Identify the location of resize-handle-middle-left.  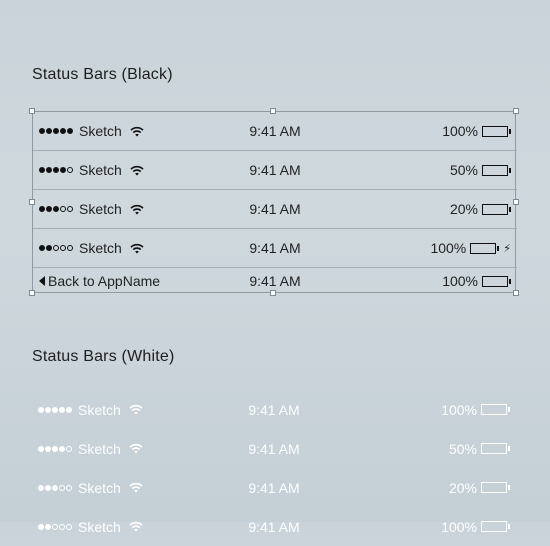
(32, 202).